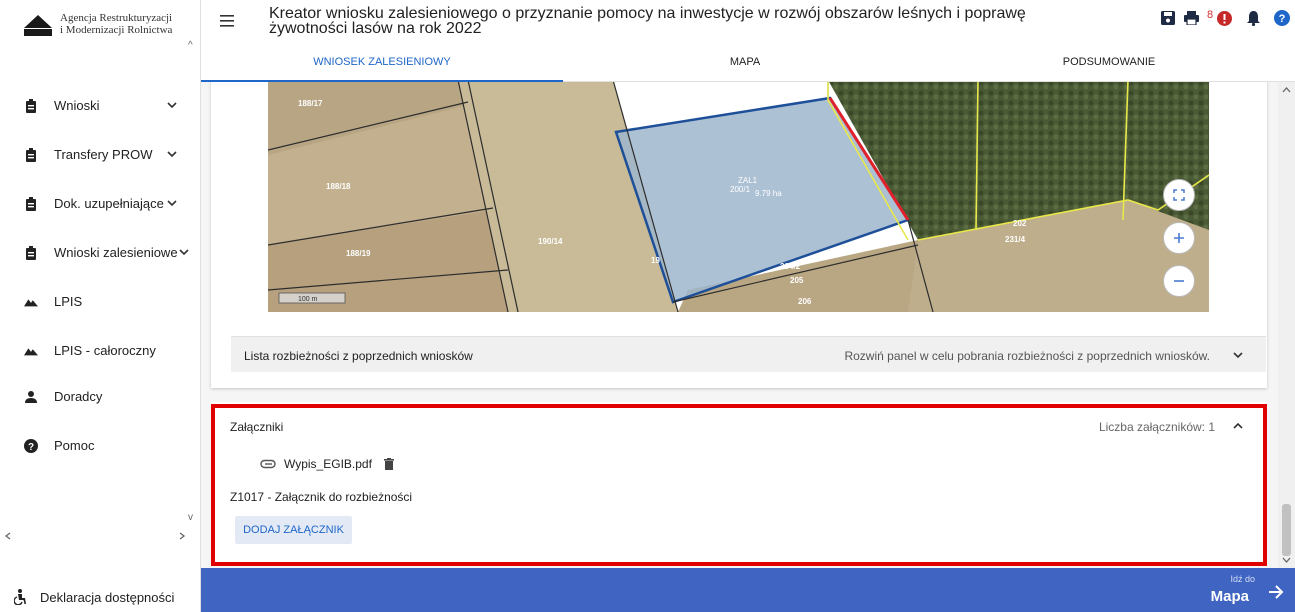  I want to click on next-step-label: Mapa, so click(1230, 596).